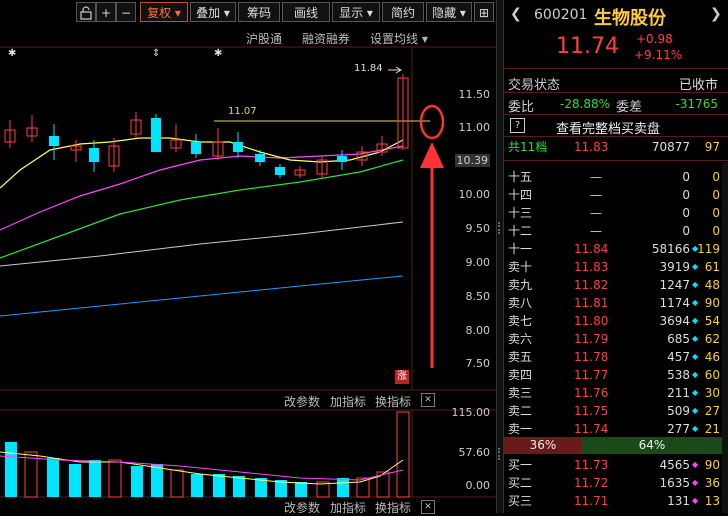 This screenshot has height=516, width=728. Describe the element at coordinates (678, 501) in the screenshot. I see `bid-volume: 131` at that location.